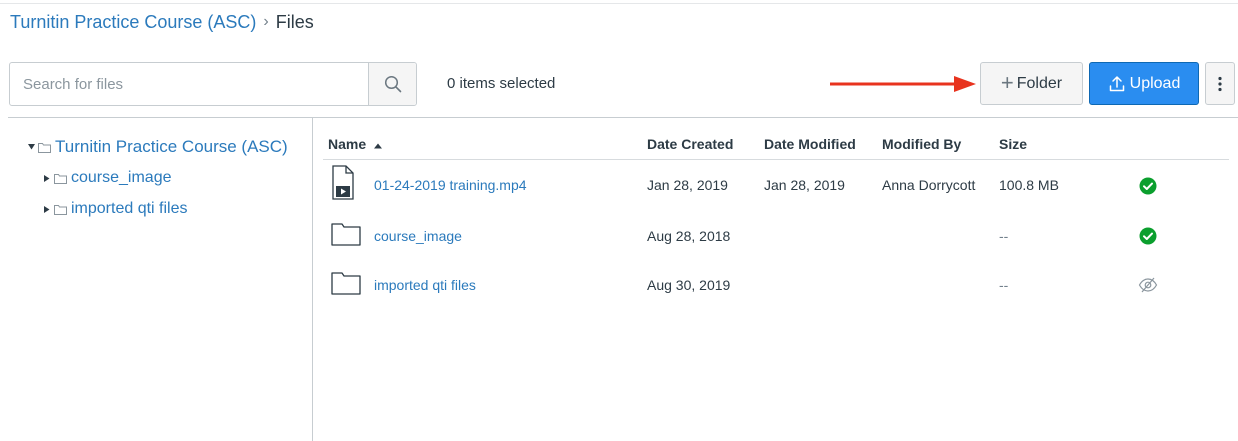  I want to click on add-folder-button: + Folder, so click(1031, 83).